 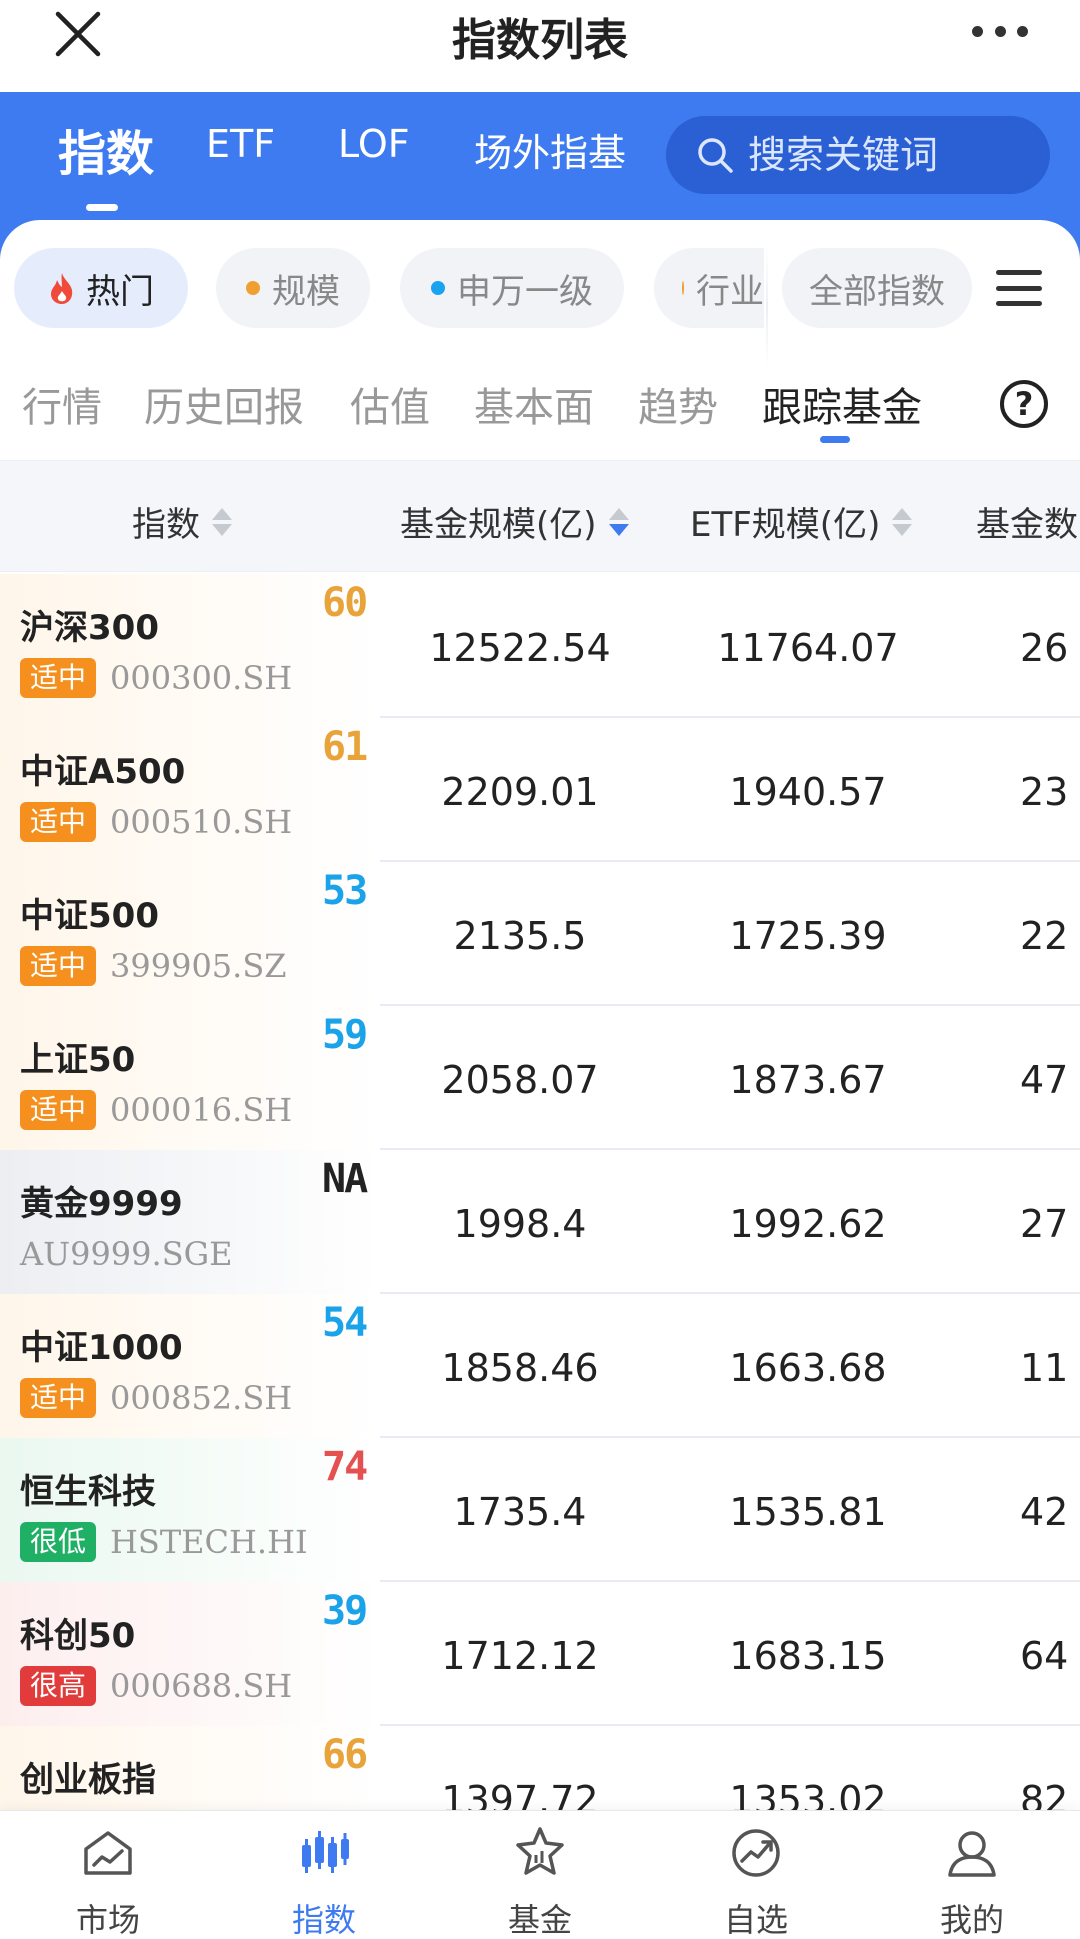 What do you see at coordinates (345, 1755) in the screenshot?
I see `score-badge: 66` at bounding box center [345, 1755].